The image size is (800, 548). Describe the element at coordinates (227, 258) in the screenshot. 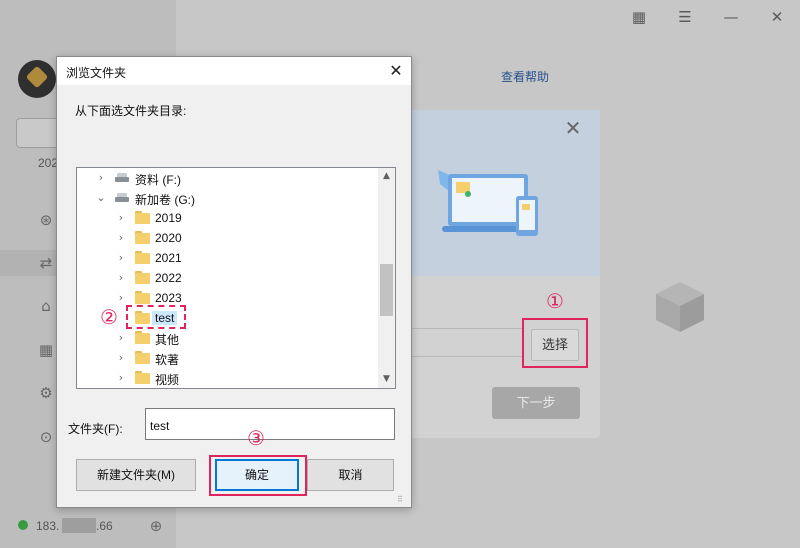

I see `tree-item-2021: › 2021` at that location.